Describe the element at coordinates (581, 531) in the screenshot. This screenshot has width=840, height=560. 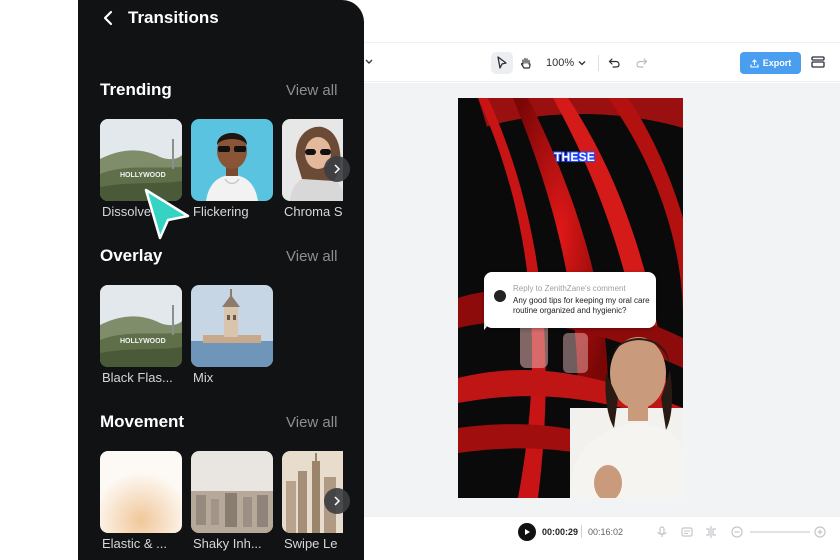
I see `time-divider` at that location.